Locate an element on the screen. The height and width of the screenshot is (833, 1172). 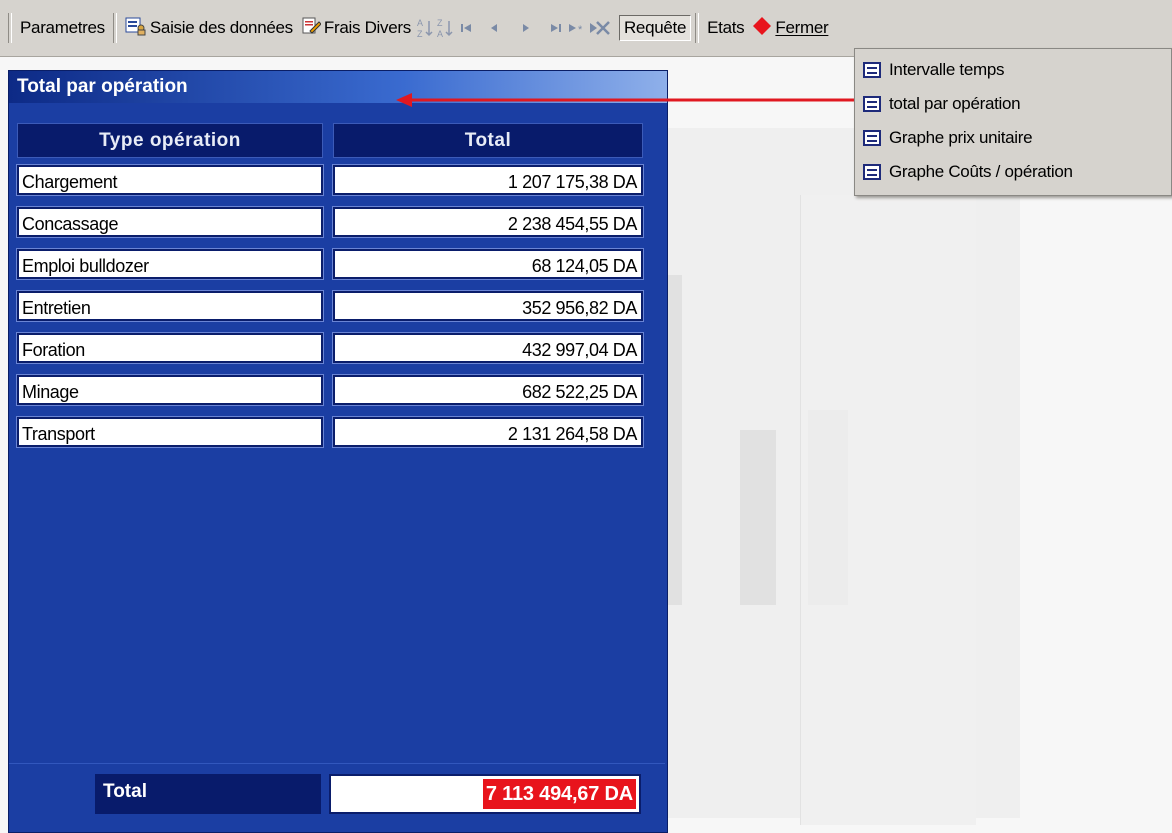
parametres-button: Parametres is located at coordinates (62, 28).